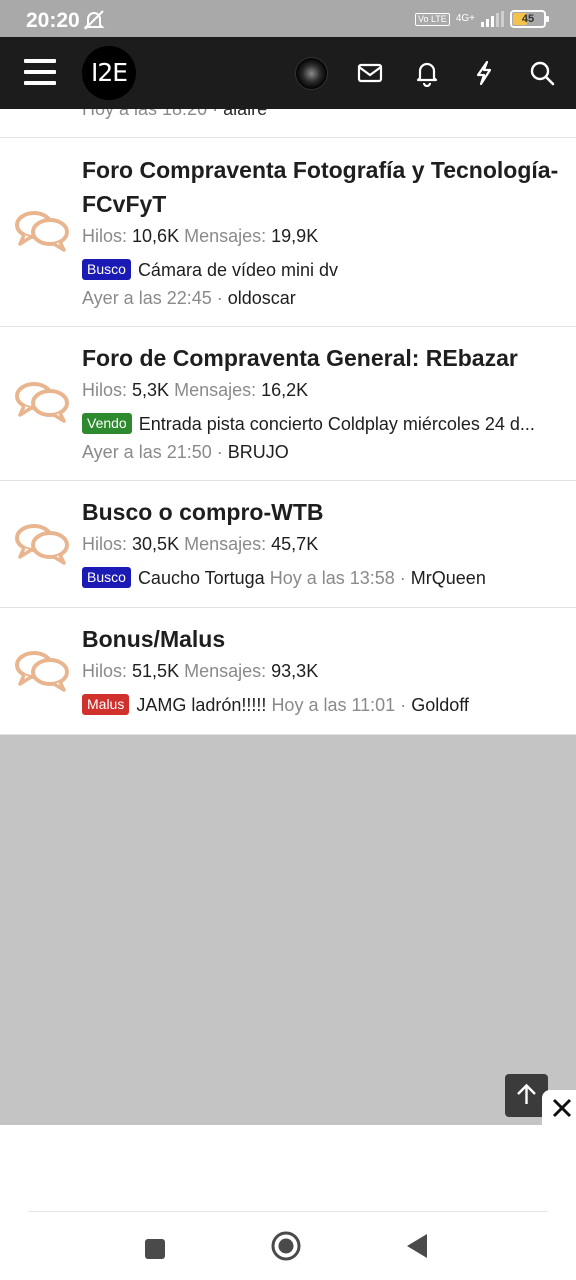  Describe the element at coordinates (109, 73) in the screenshot. I see `site-logo: I2E` at that location.